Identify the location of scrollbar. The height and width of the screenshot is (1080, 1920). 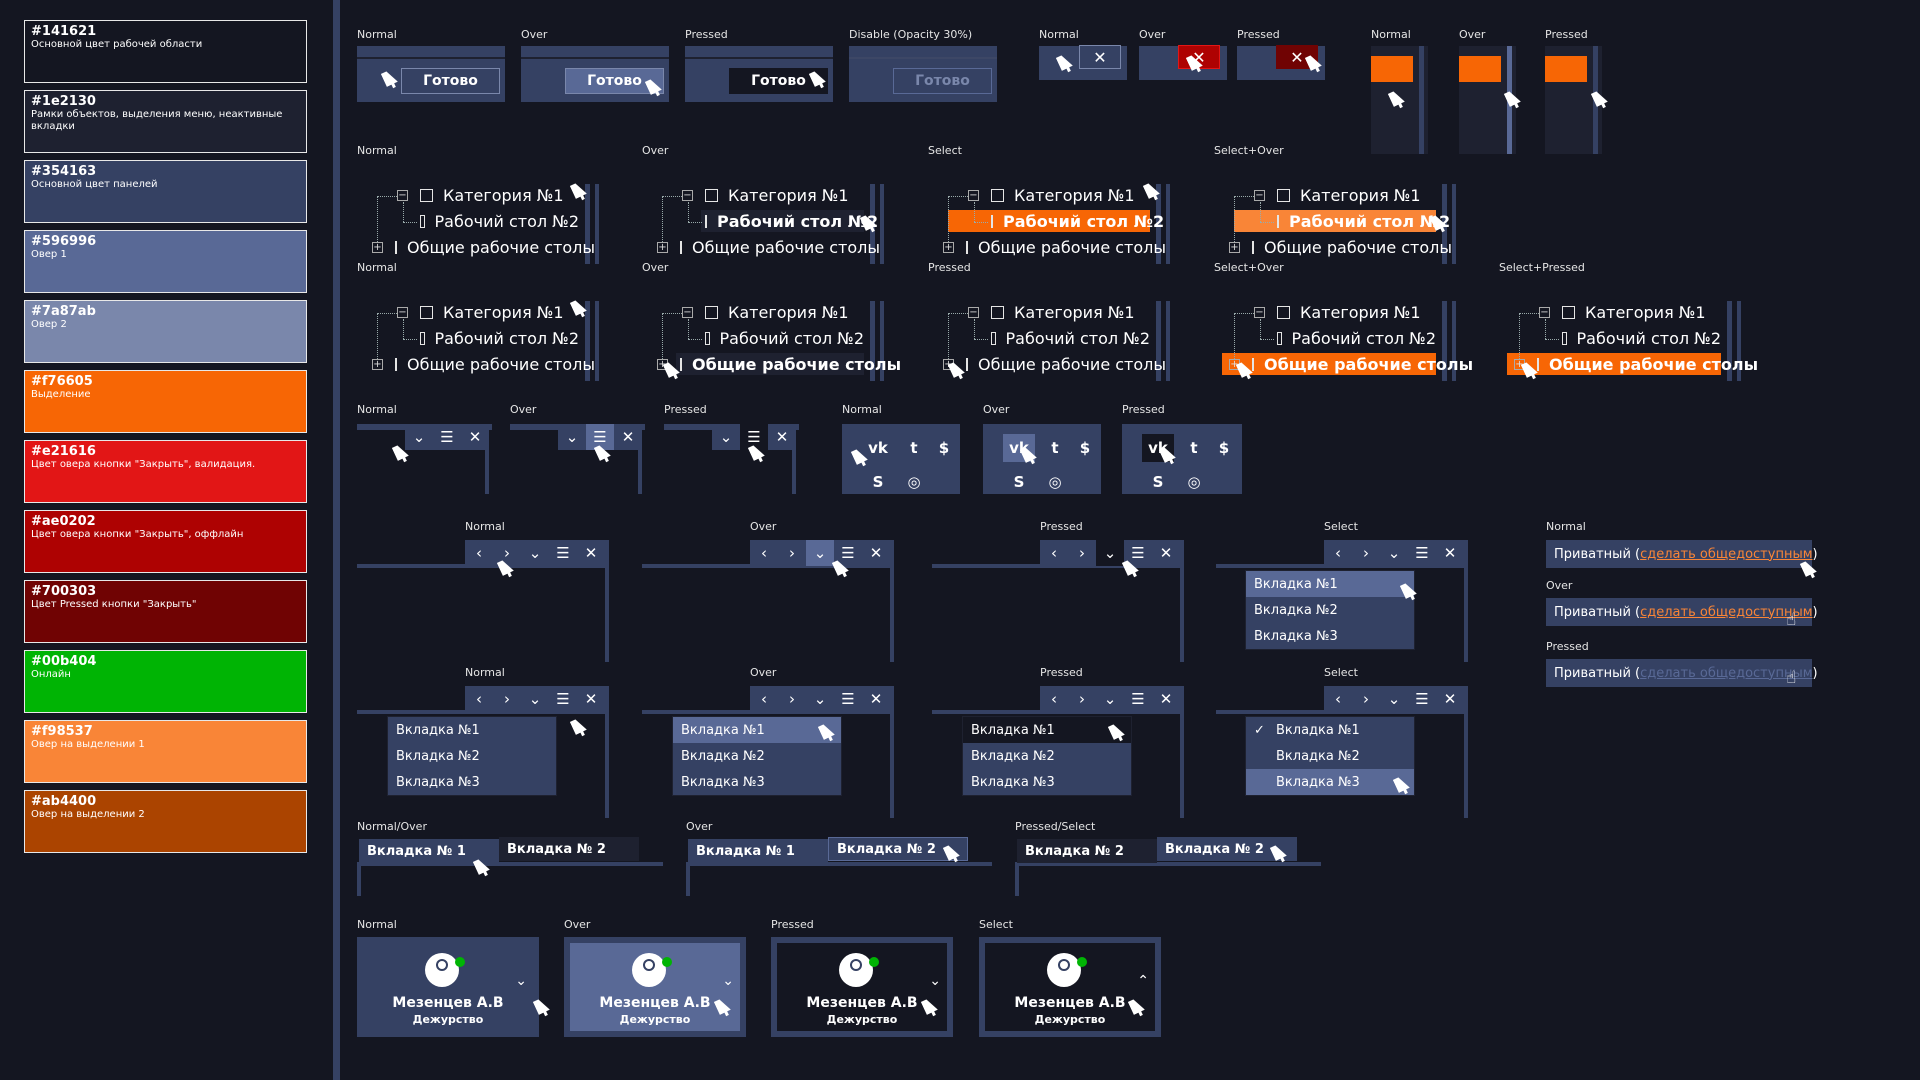
(1421, 100).